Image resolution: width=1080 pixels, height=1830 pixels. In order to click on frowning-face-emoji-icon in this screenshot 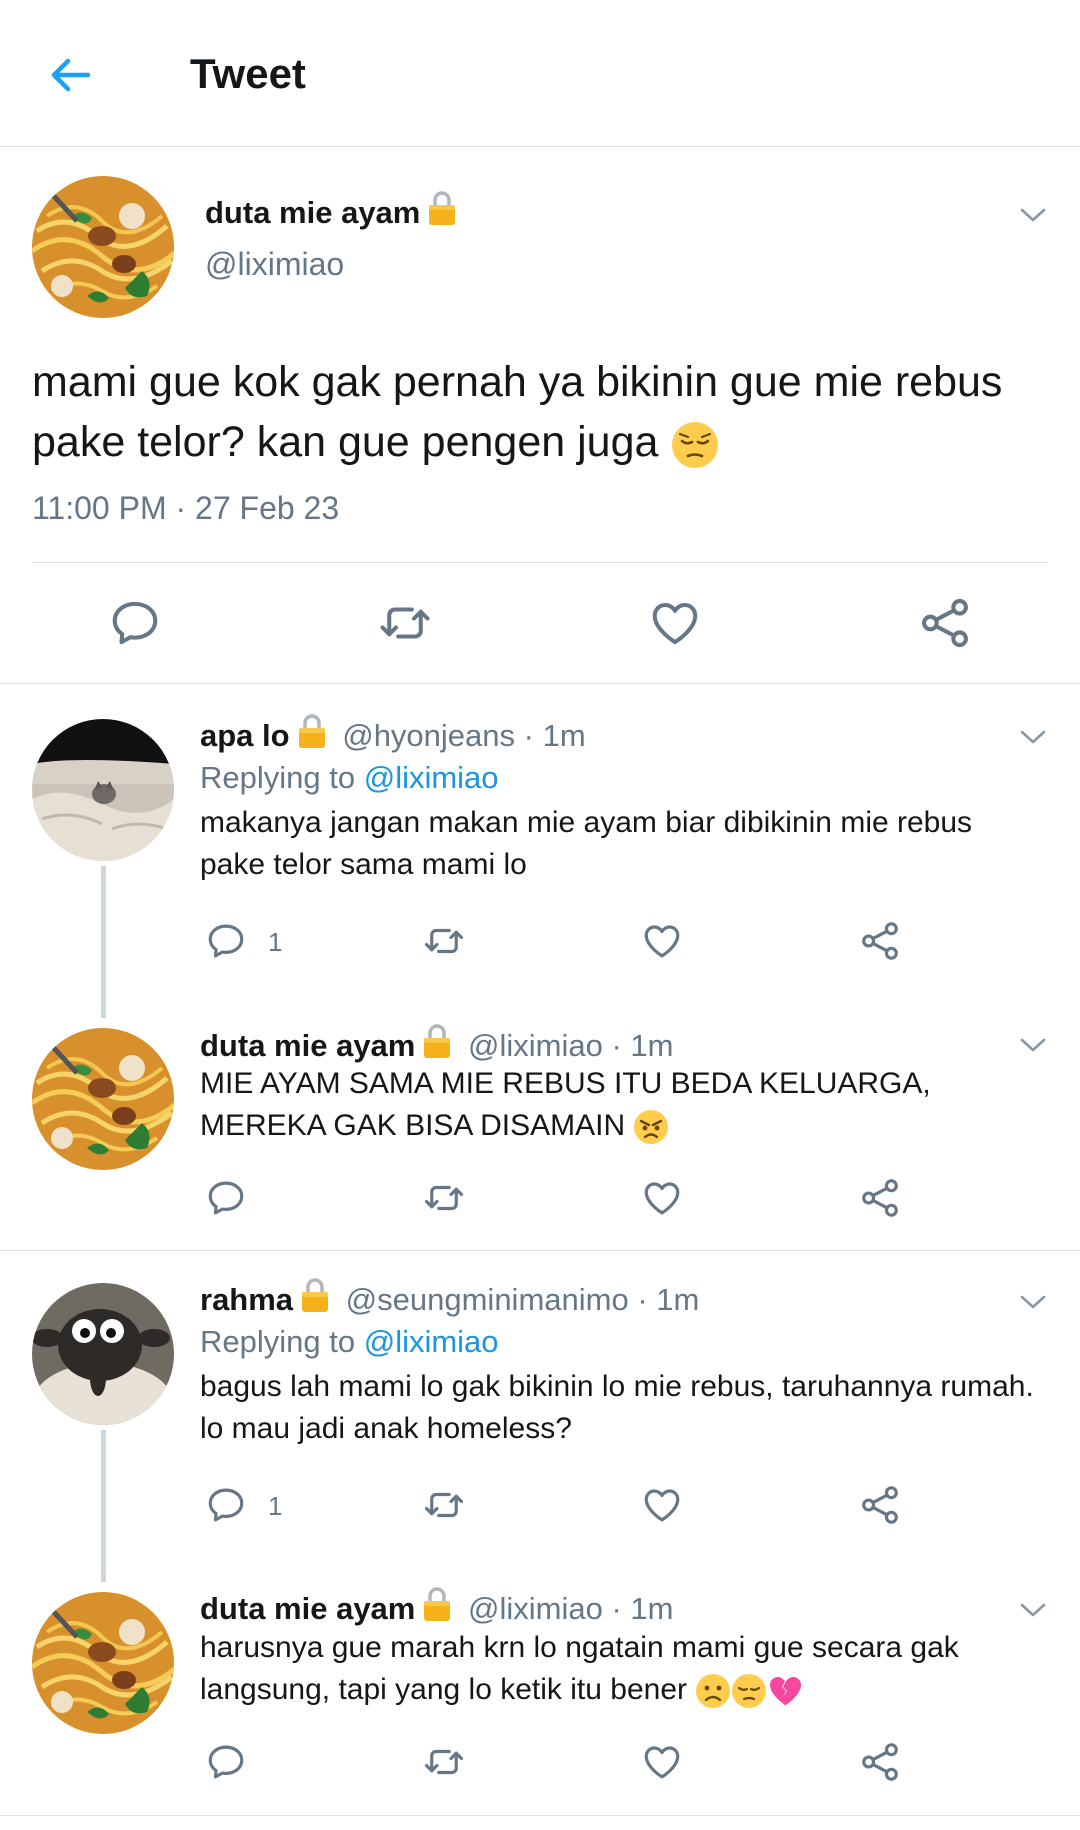, I will do `click(713, 1691)`.